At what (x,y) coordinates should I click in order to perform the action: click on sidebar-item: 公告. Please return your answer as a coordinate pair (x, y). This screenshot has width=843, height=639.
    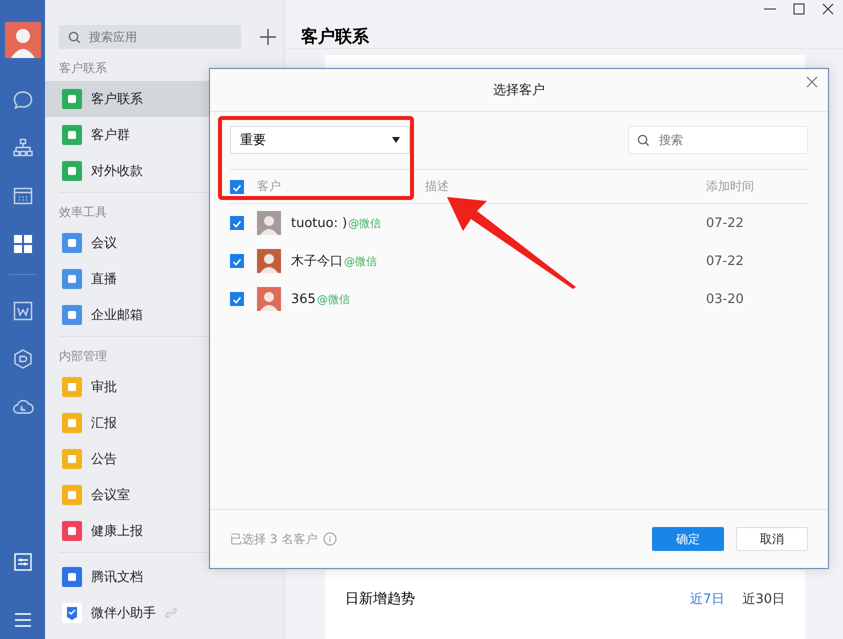
    Looking at the image, I should click on (164, 459).